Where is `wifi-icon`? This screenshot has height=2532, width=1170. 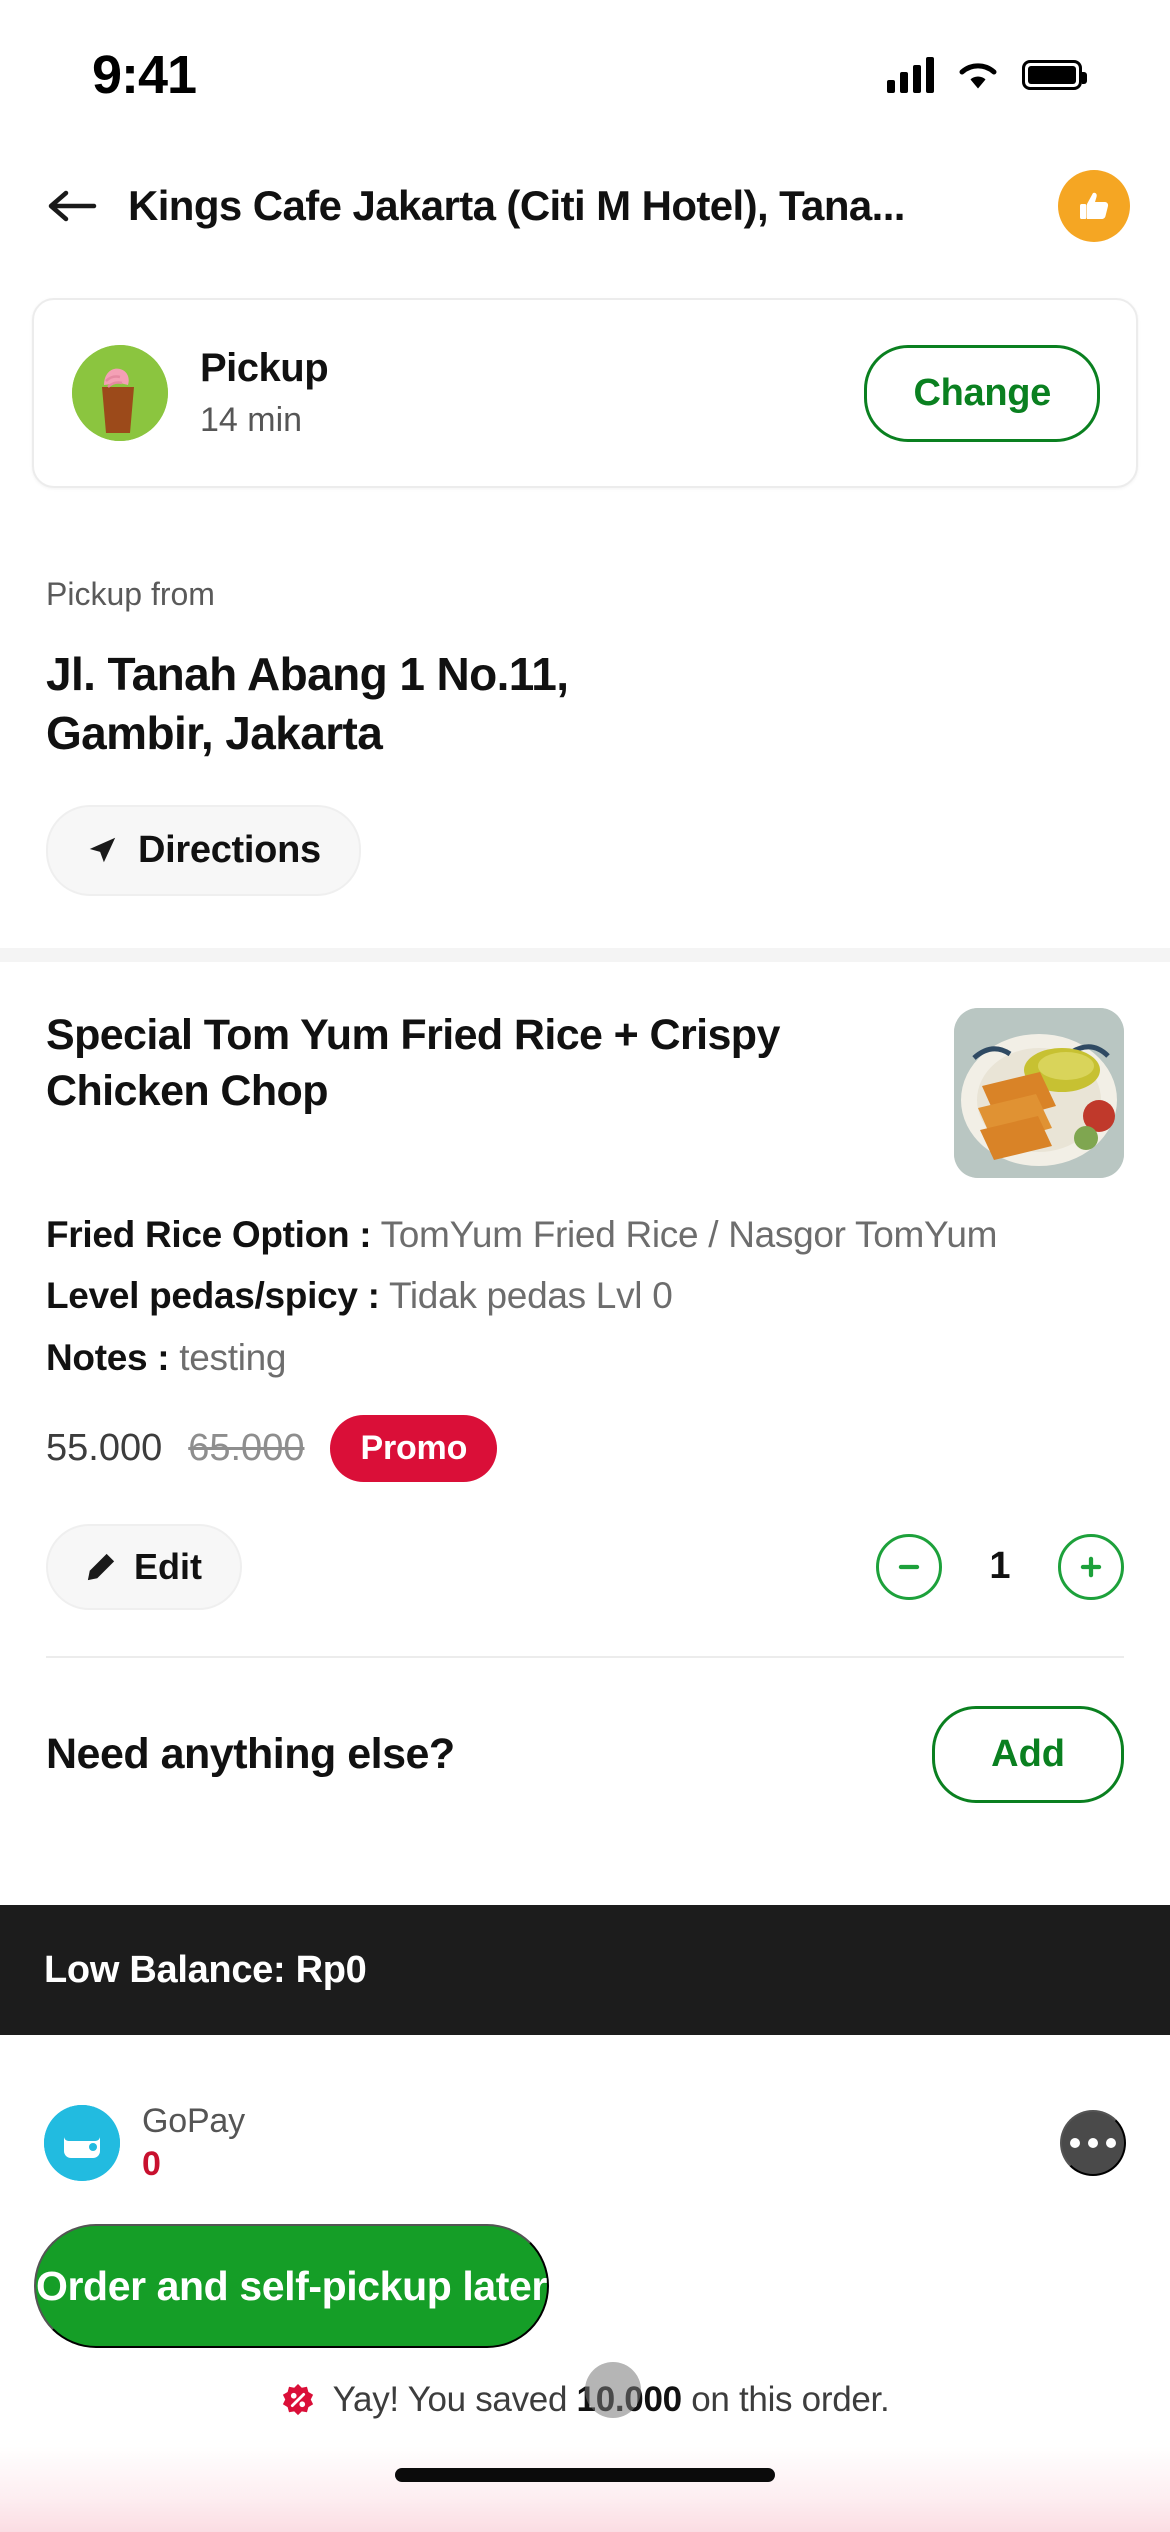
wifi-icon is located at coordinates (978, 76).